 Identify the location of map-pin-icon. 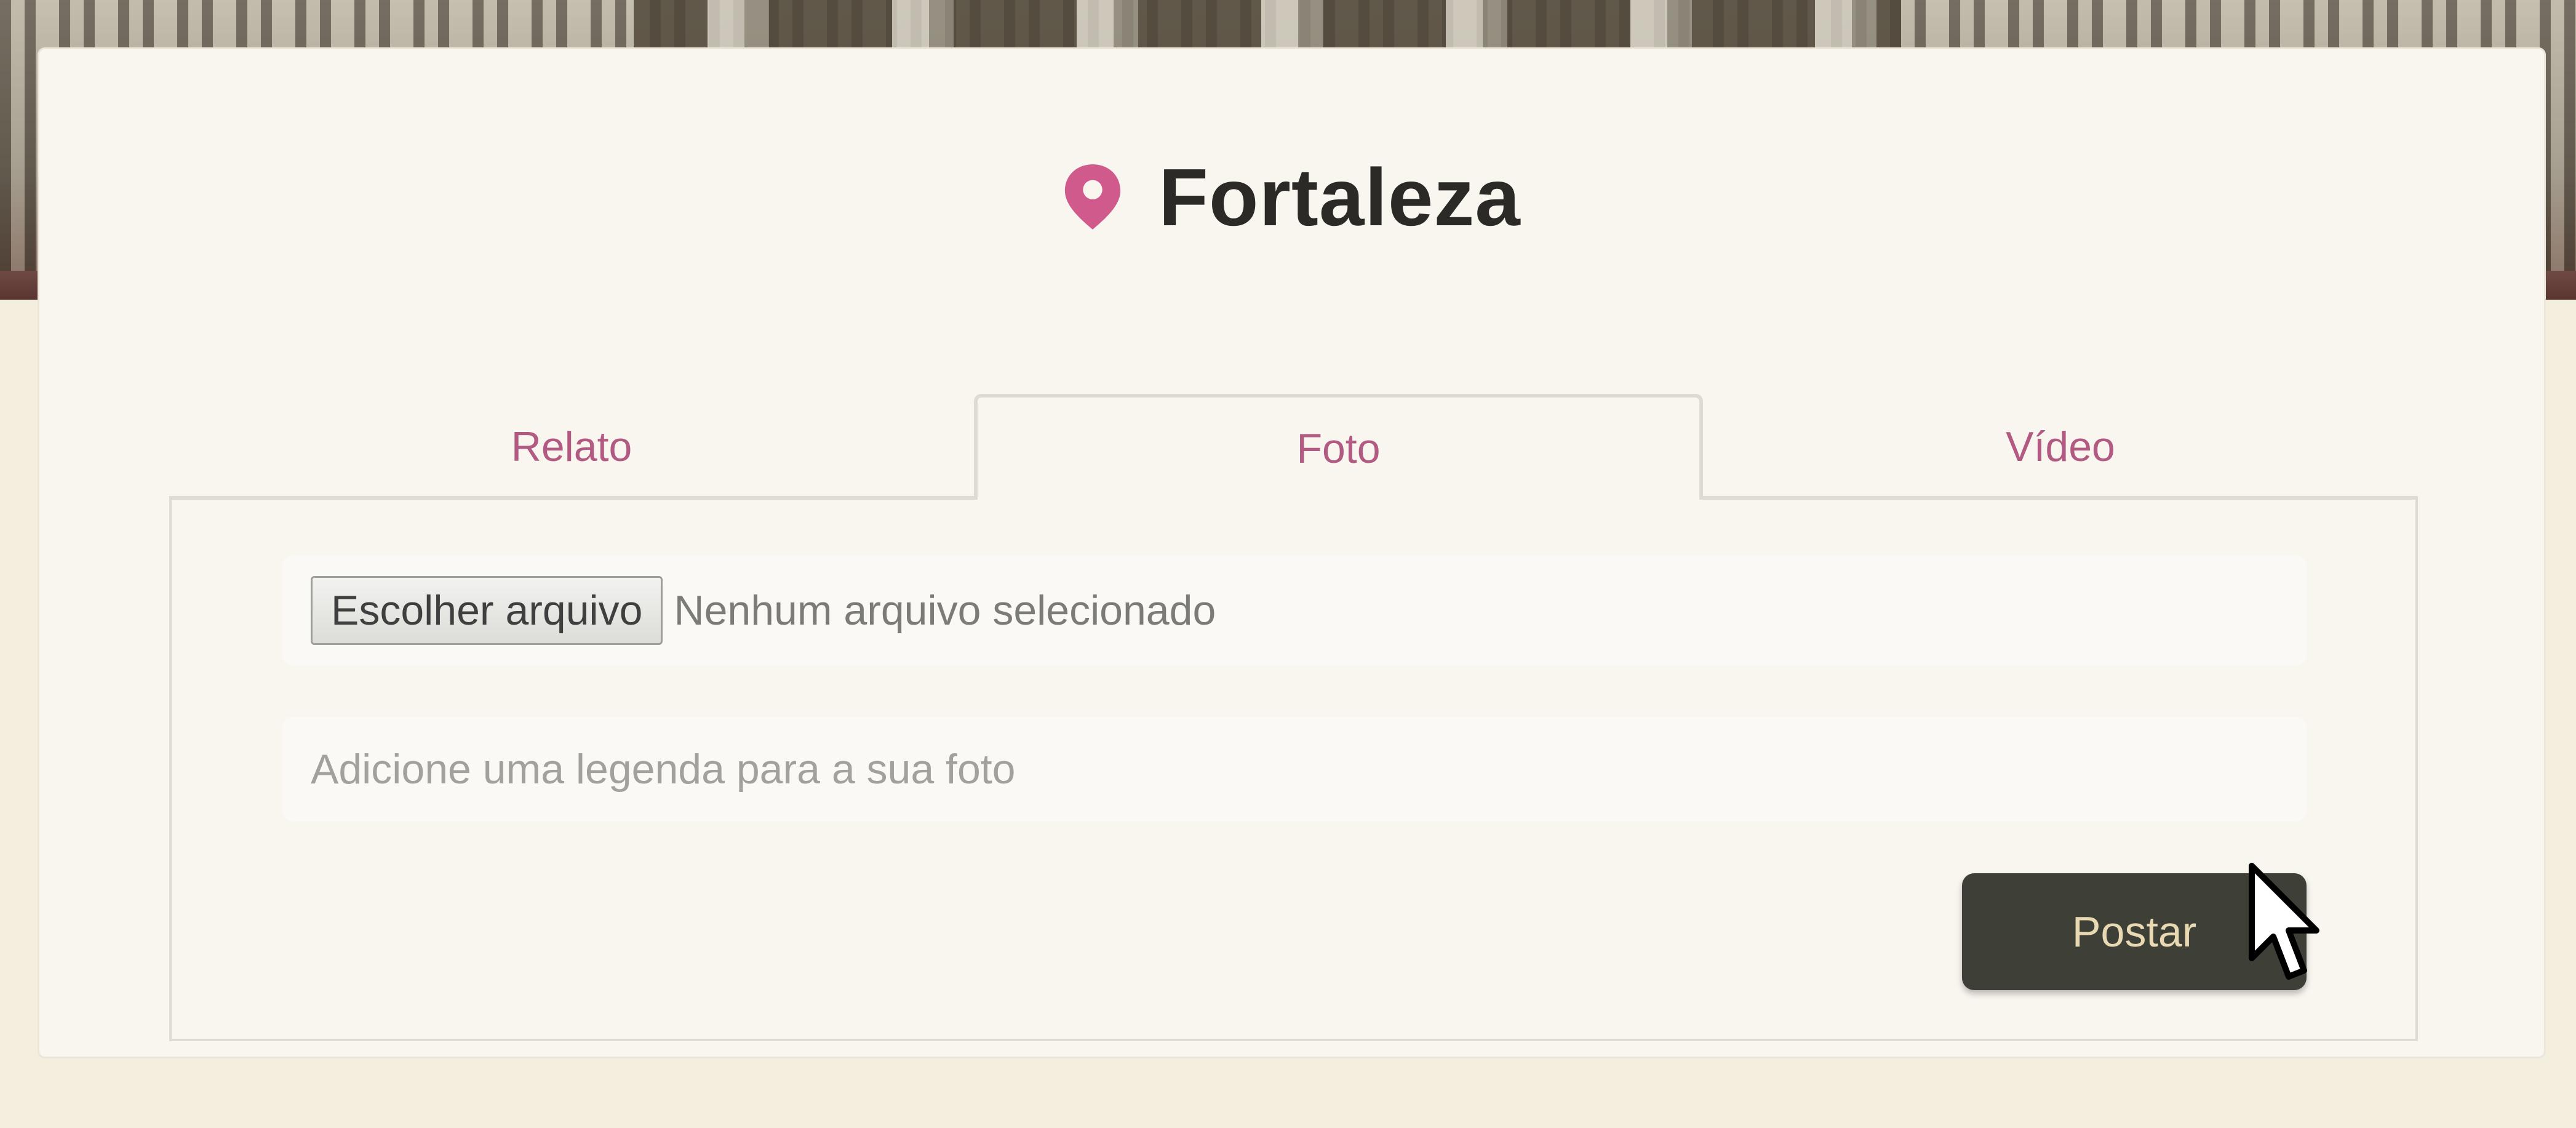
(1093, 197).